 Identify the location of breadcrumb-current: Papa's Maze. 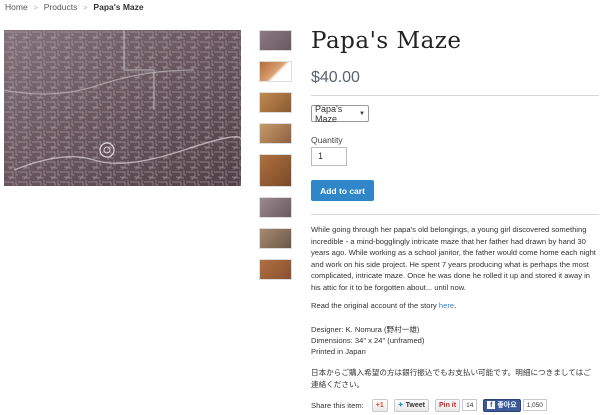
(118, 7).